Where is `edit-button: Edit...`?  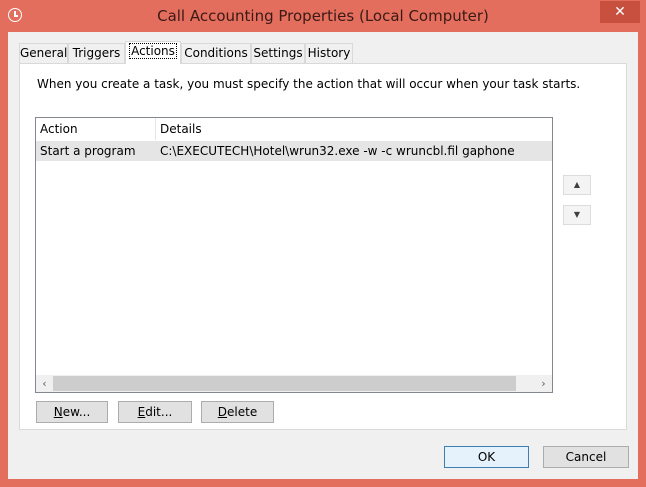
edit-button: Edit... is located at coordinates (155, 412).